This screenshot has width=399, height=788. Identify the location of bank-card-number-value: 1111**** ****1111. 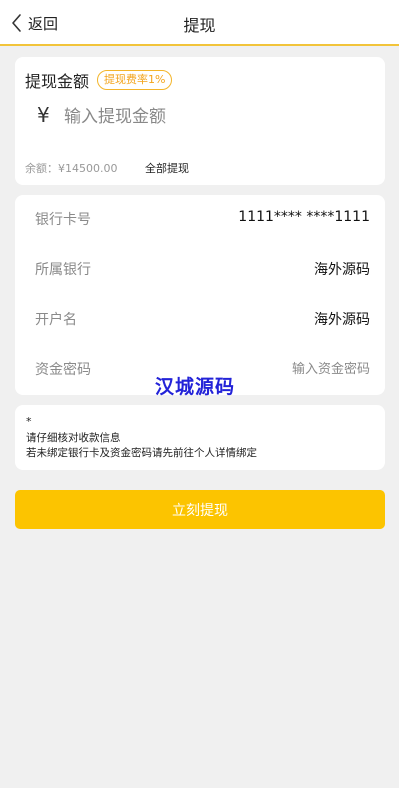
(304, 217).